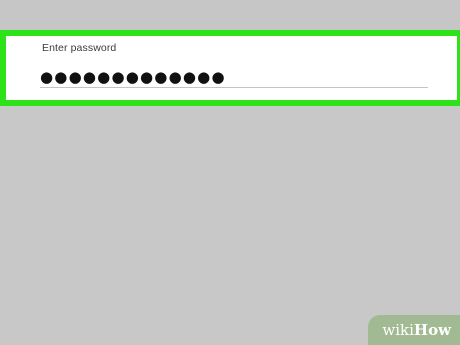 The width and height of the screenshot is (460, 345). Describe the element at coordinates (234, 77) in the screenshot. I see `password-input` at that location.